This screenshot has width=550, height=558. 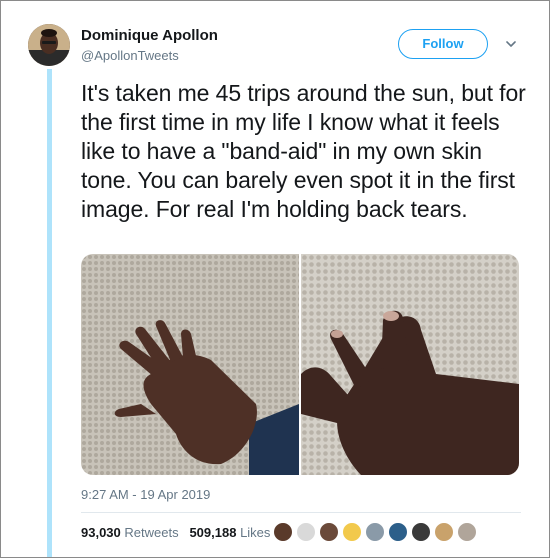 What do you see at coordinates (130, 55) in the screenshot?
I see `author-handle: @ApollonTweets` at bounding box center [130, 55].